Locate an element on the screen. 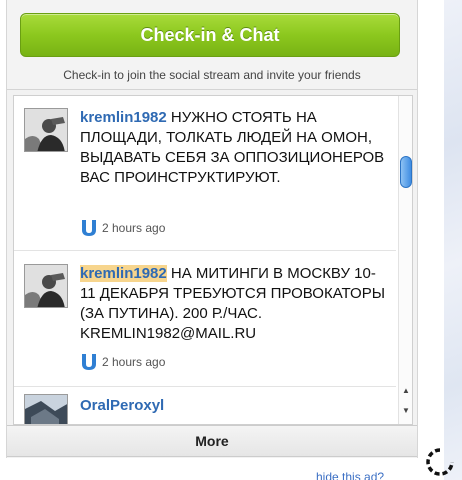 This screenshot has width=462, height=480. more-button: More is located at coordinates (212, 441).